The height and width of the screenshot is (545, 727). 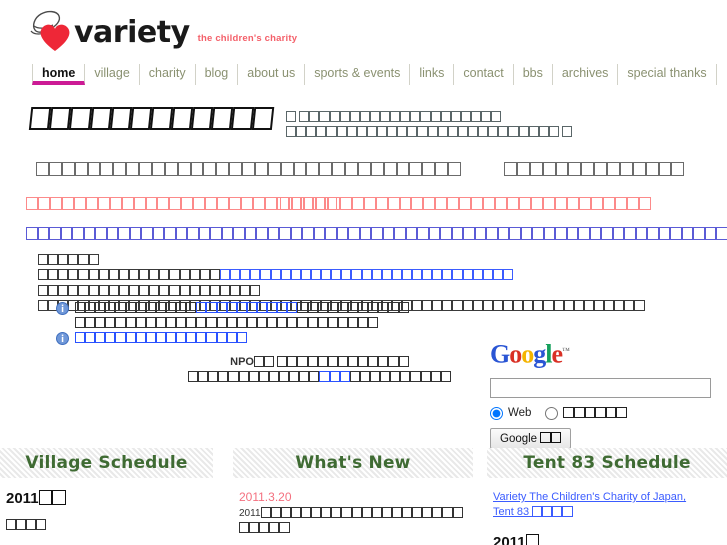 What do you see at coordinates (247, 38) in the screenshot?
I see `logo-tagline: the children's charity` at bounding box center [247, 38].